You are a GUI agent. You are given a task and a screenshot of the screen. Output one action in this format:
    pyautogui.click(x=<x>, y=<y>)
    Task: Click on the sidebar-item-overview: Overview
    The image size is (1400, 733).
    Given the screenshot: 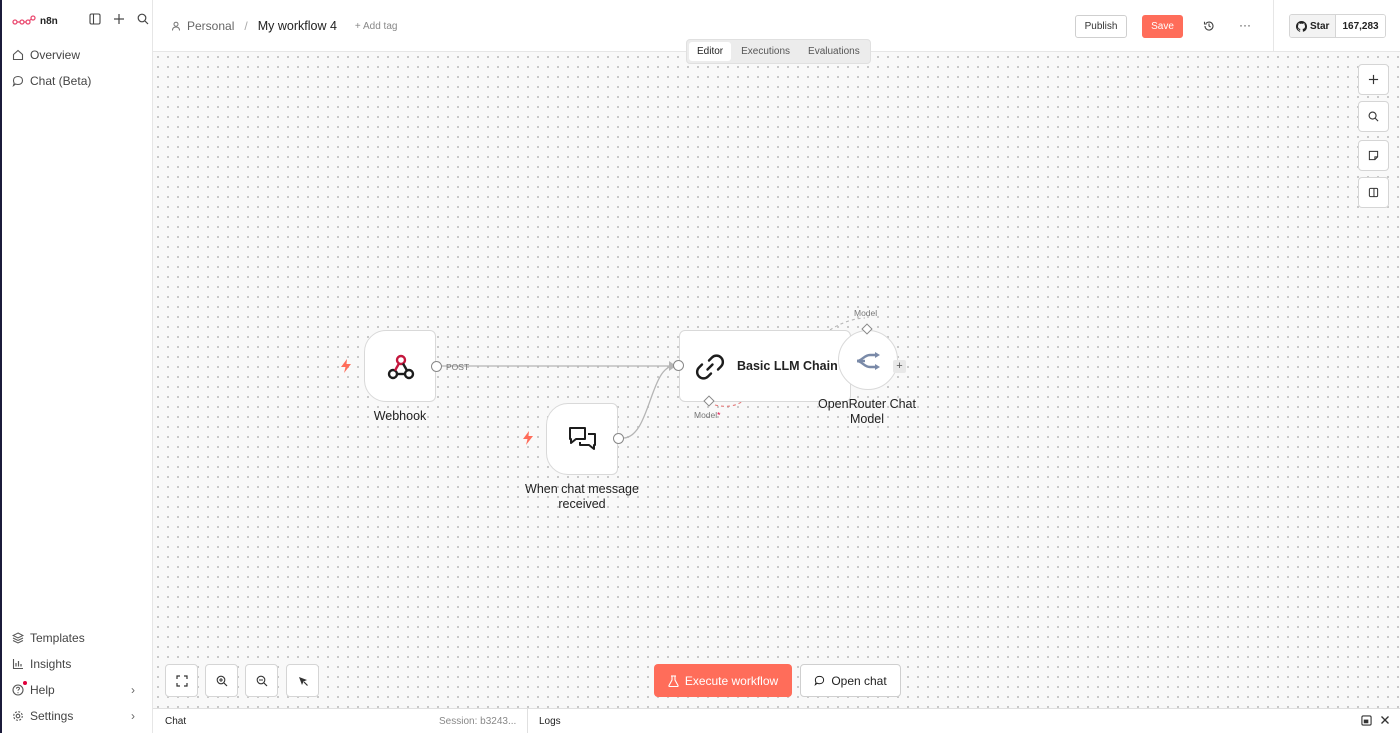 What is the action you would take?
    pyautogui.click(x=46, y=55)
    